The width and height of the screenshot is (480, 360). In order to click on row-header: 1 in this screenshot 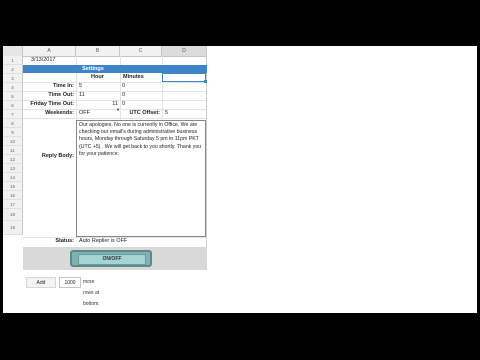, I will do `click(13, 60)`.